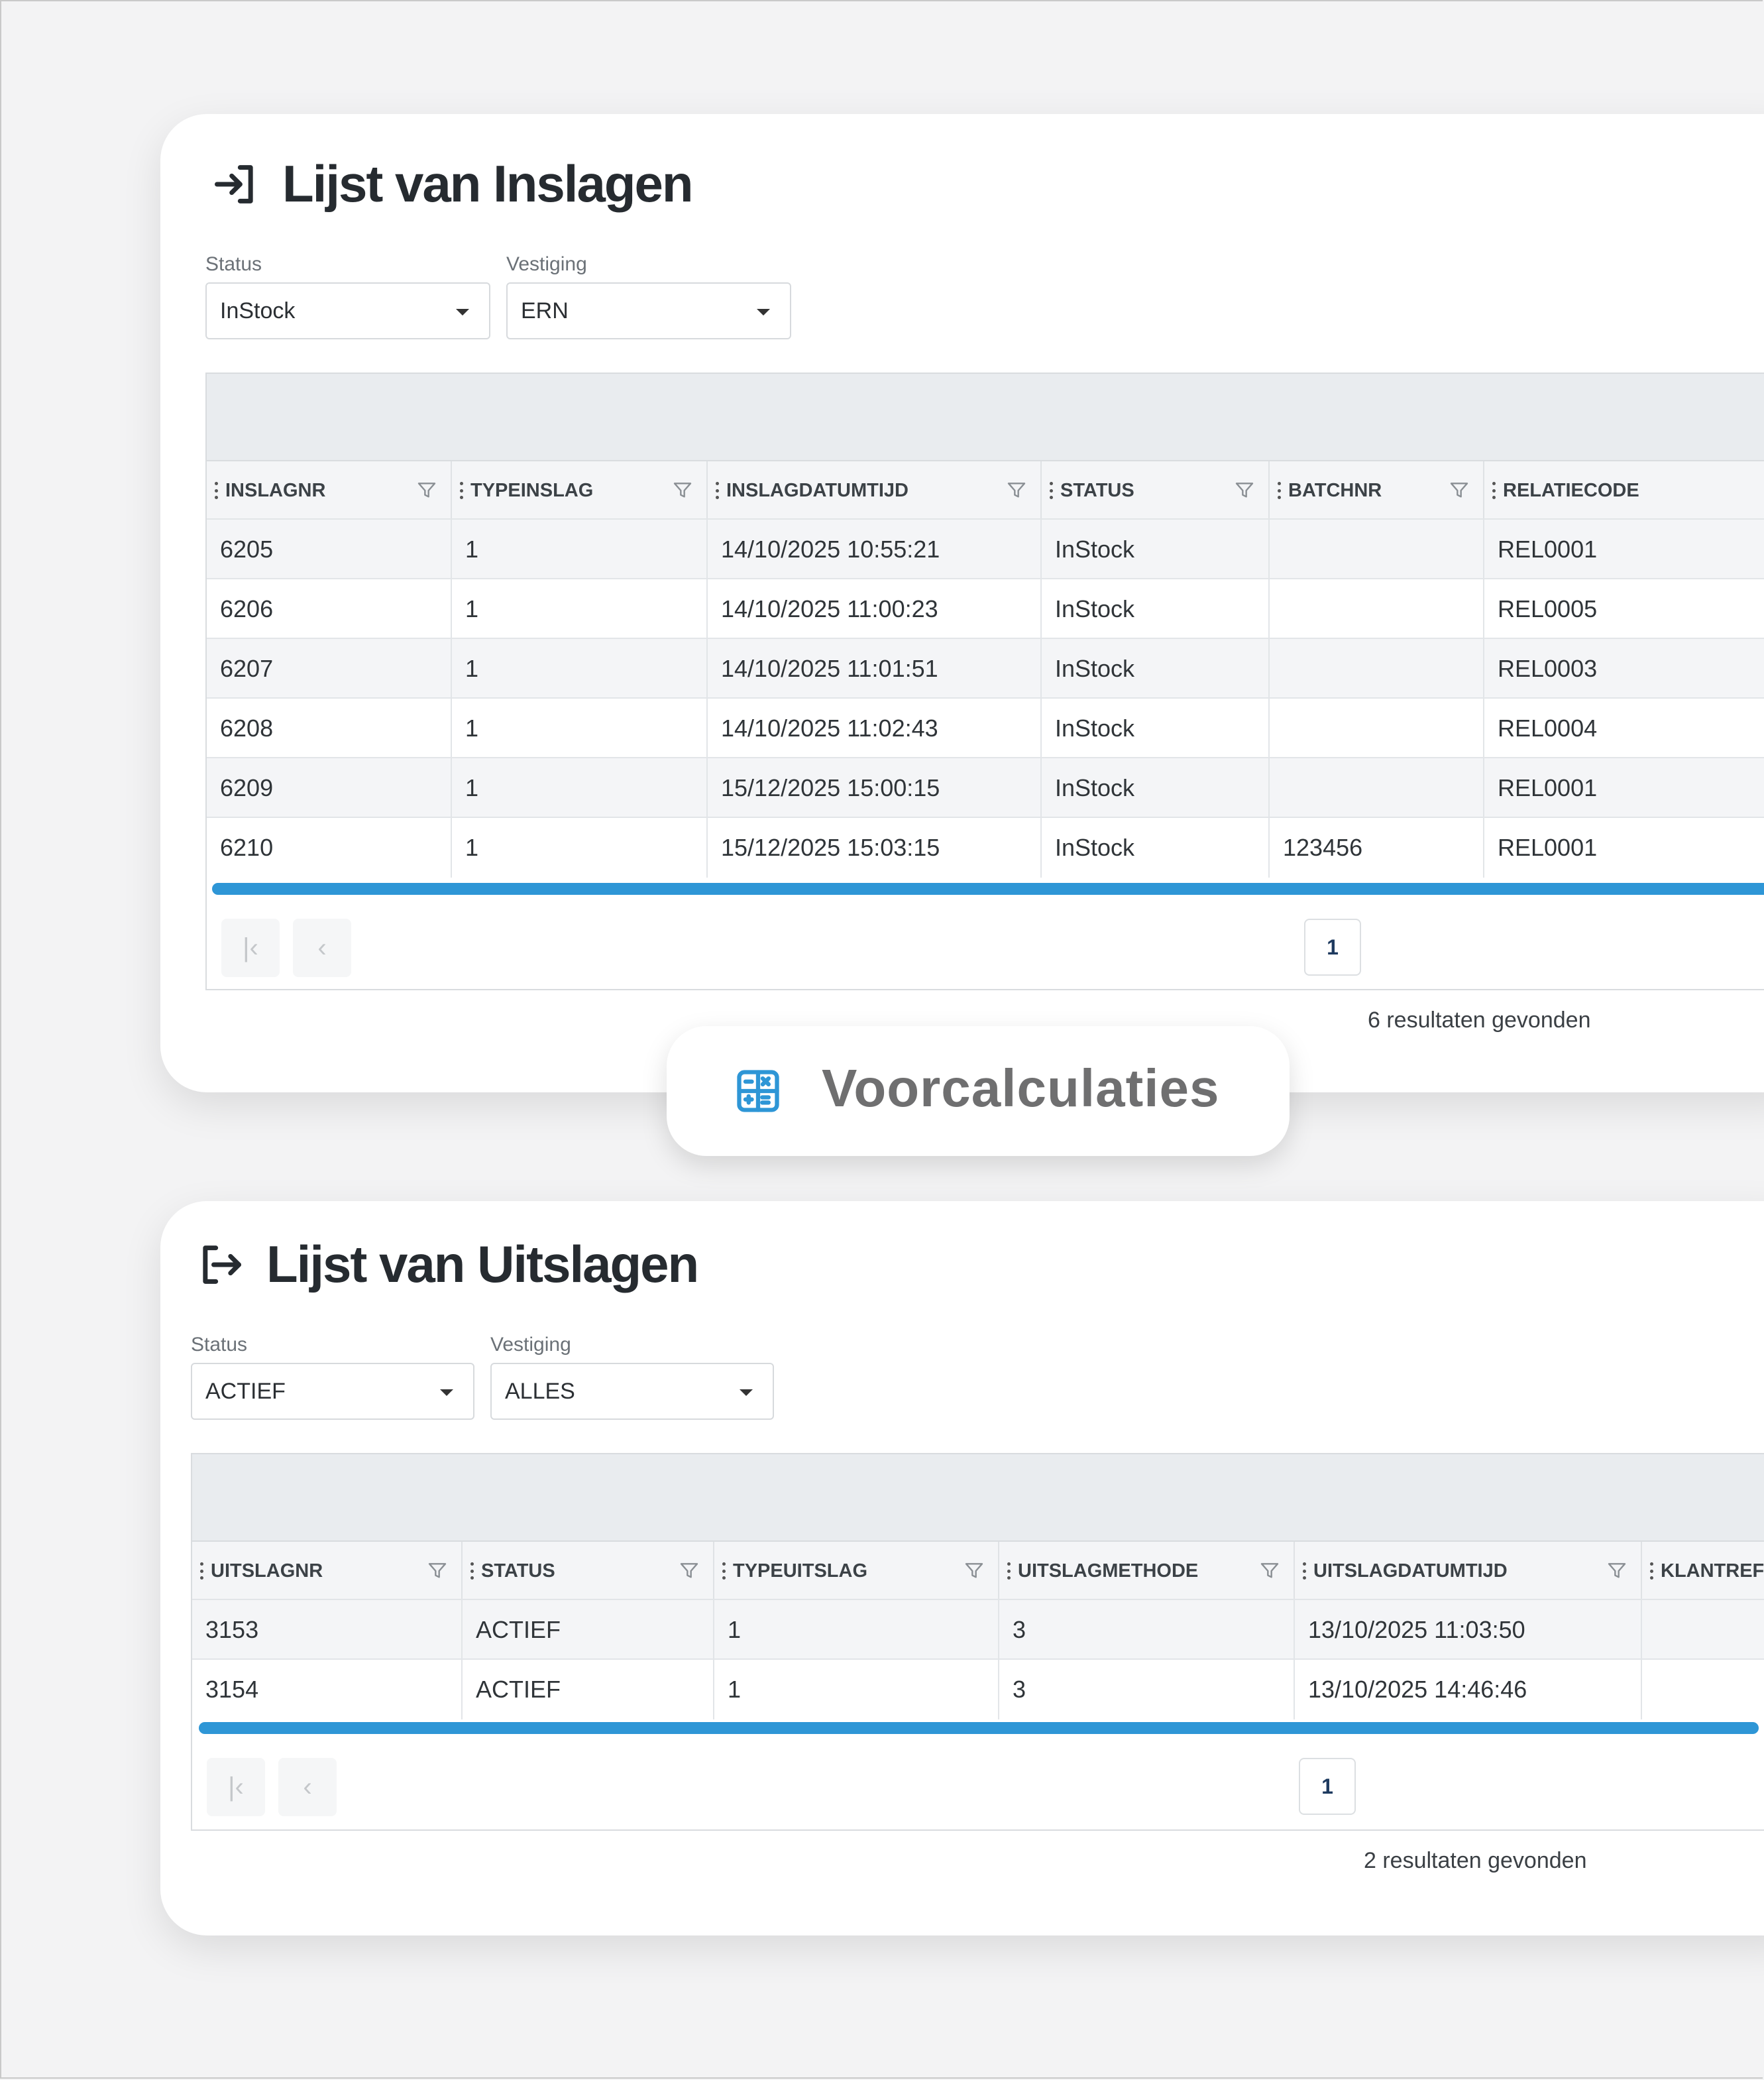  I want to click on vestiging-select: ALLES, so click(632, 1391).